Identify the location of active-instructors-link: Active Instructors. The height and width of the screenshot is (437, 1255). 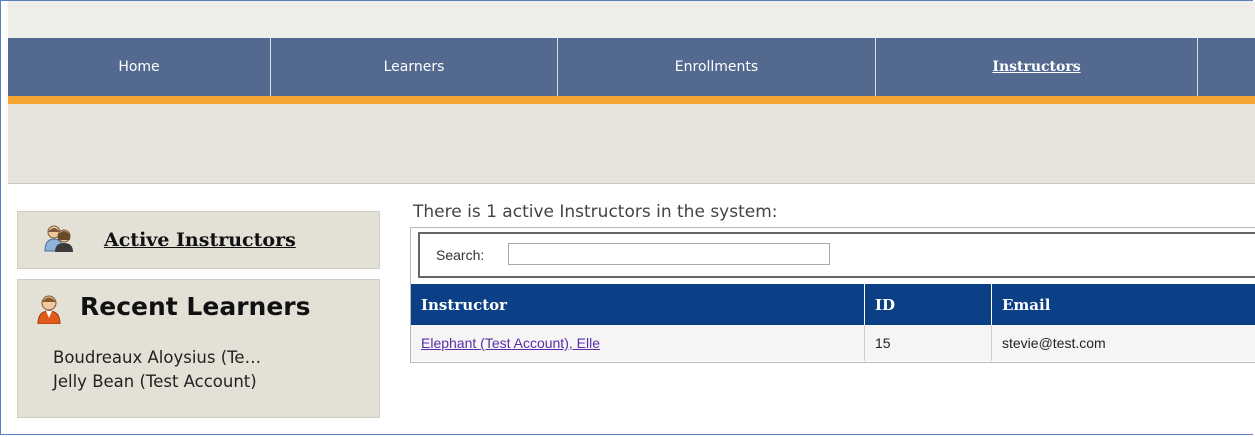
(200, 240).